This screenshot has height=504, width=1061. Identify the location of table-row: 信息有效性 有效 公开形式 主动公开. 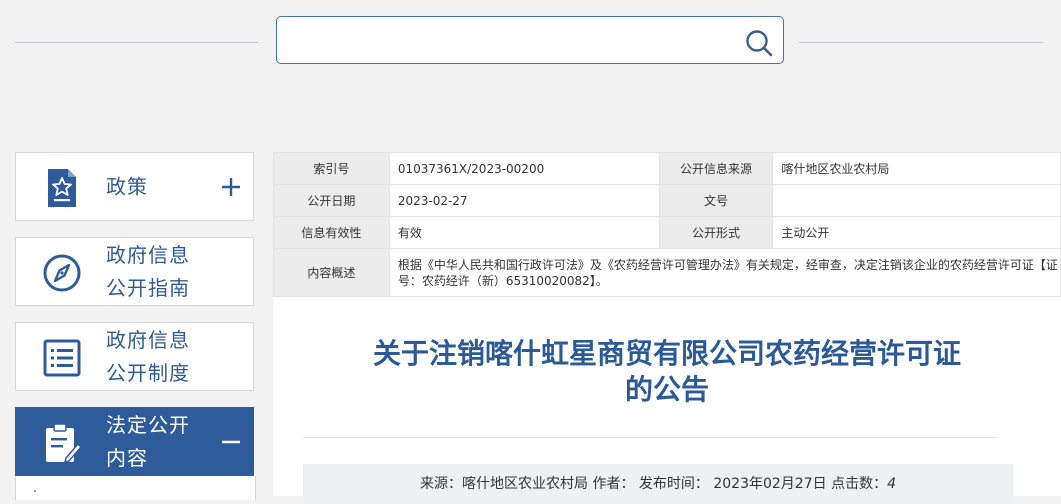
(667, 232).